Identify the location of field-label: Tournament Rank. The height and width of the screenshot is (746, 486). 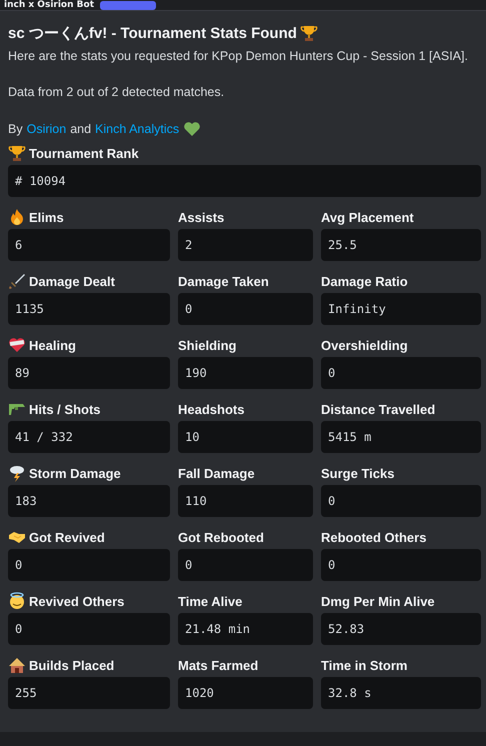
(84, 153).